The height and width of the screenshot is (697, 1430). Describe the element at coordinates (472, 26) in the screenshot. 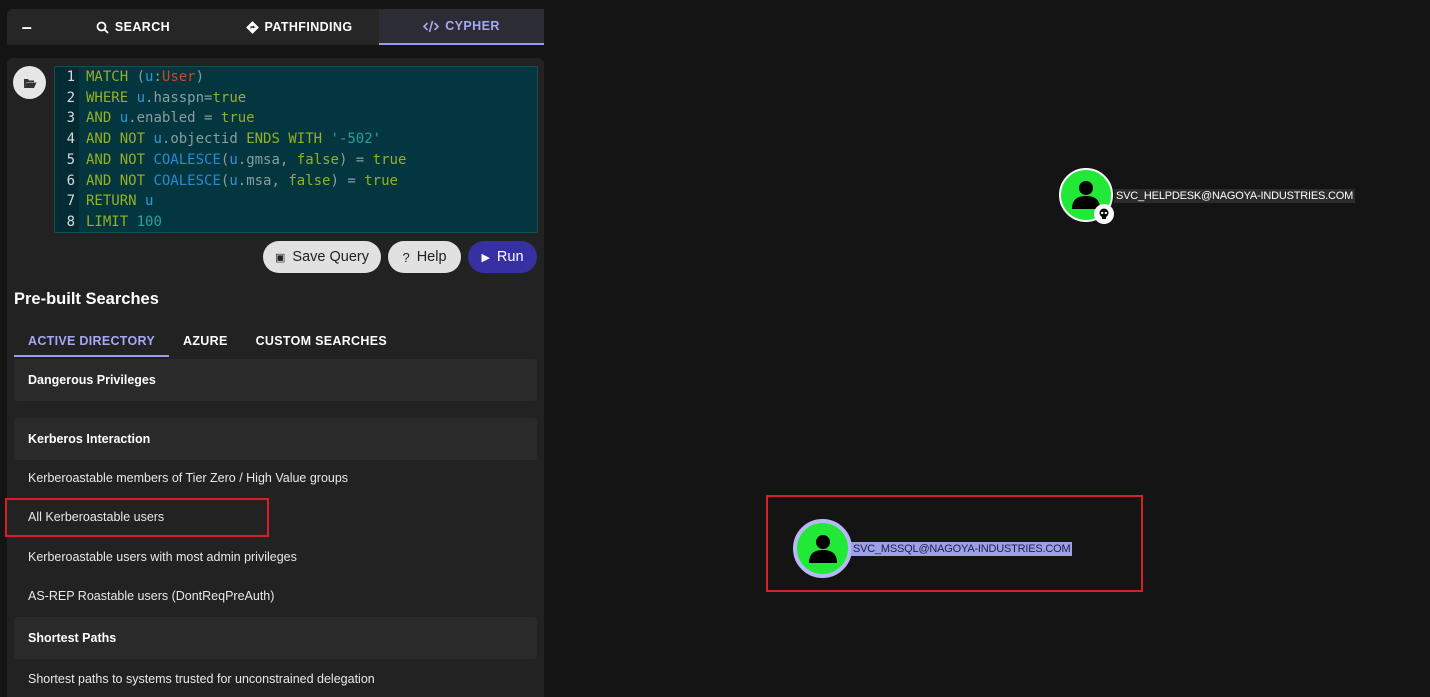

I see `tab-cypher-label: CYPHER` at that location.